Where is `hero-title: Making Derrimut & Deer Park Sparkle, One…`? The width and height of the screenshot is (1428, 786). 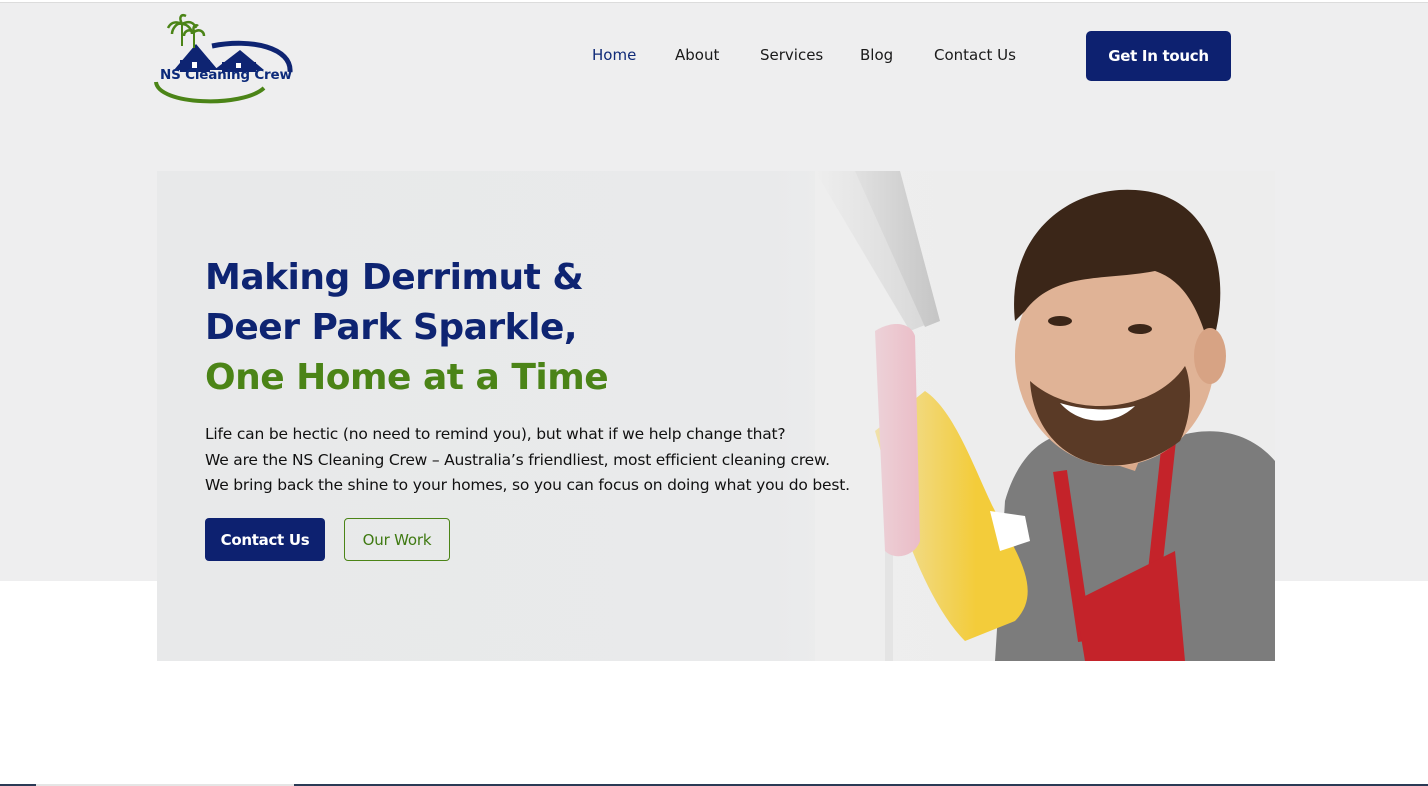 hero-title: Making Derrimut & Deer Park Sparkle, One… is located at coordinates (407, 328).